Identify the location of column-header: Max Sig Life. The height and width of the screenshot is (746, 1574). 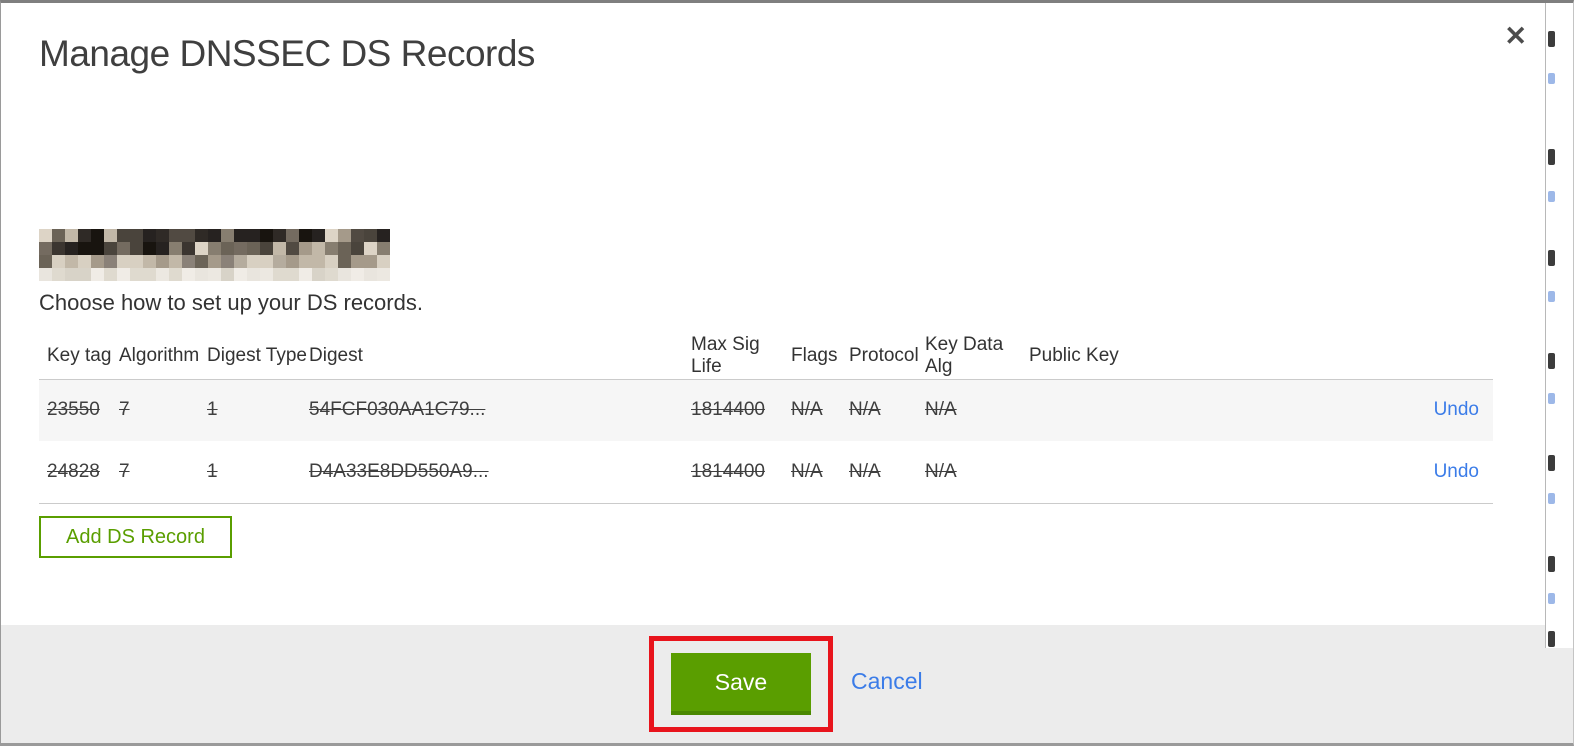
(725, 355).